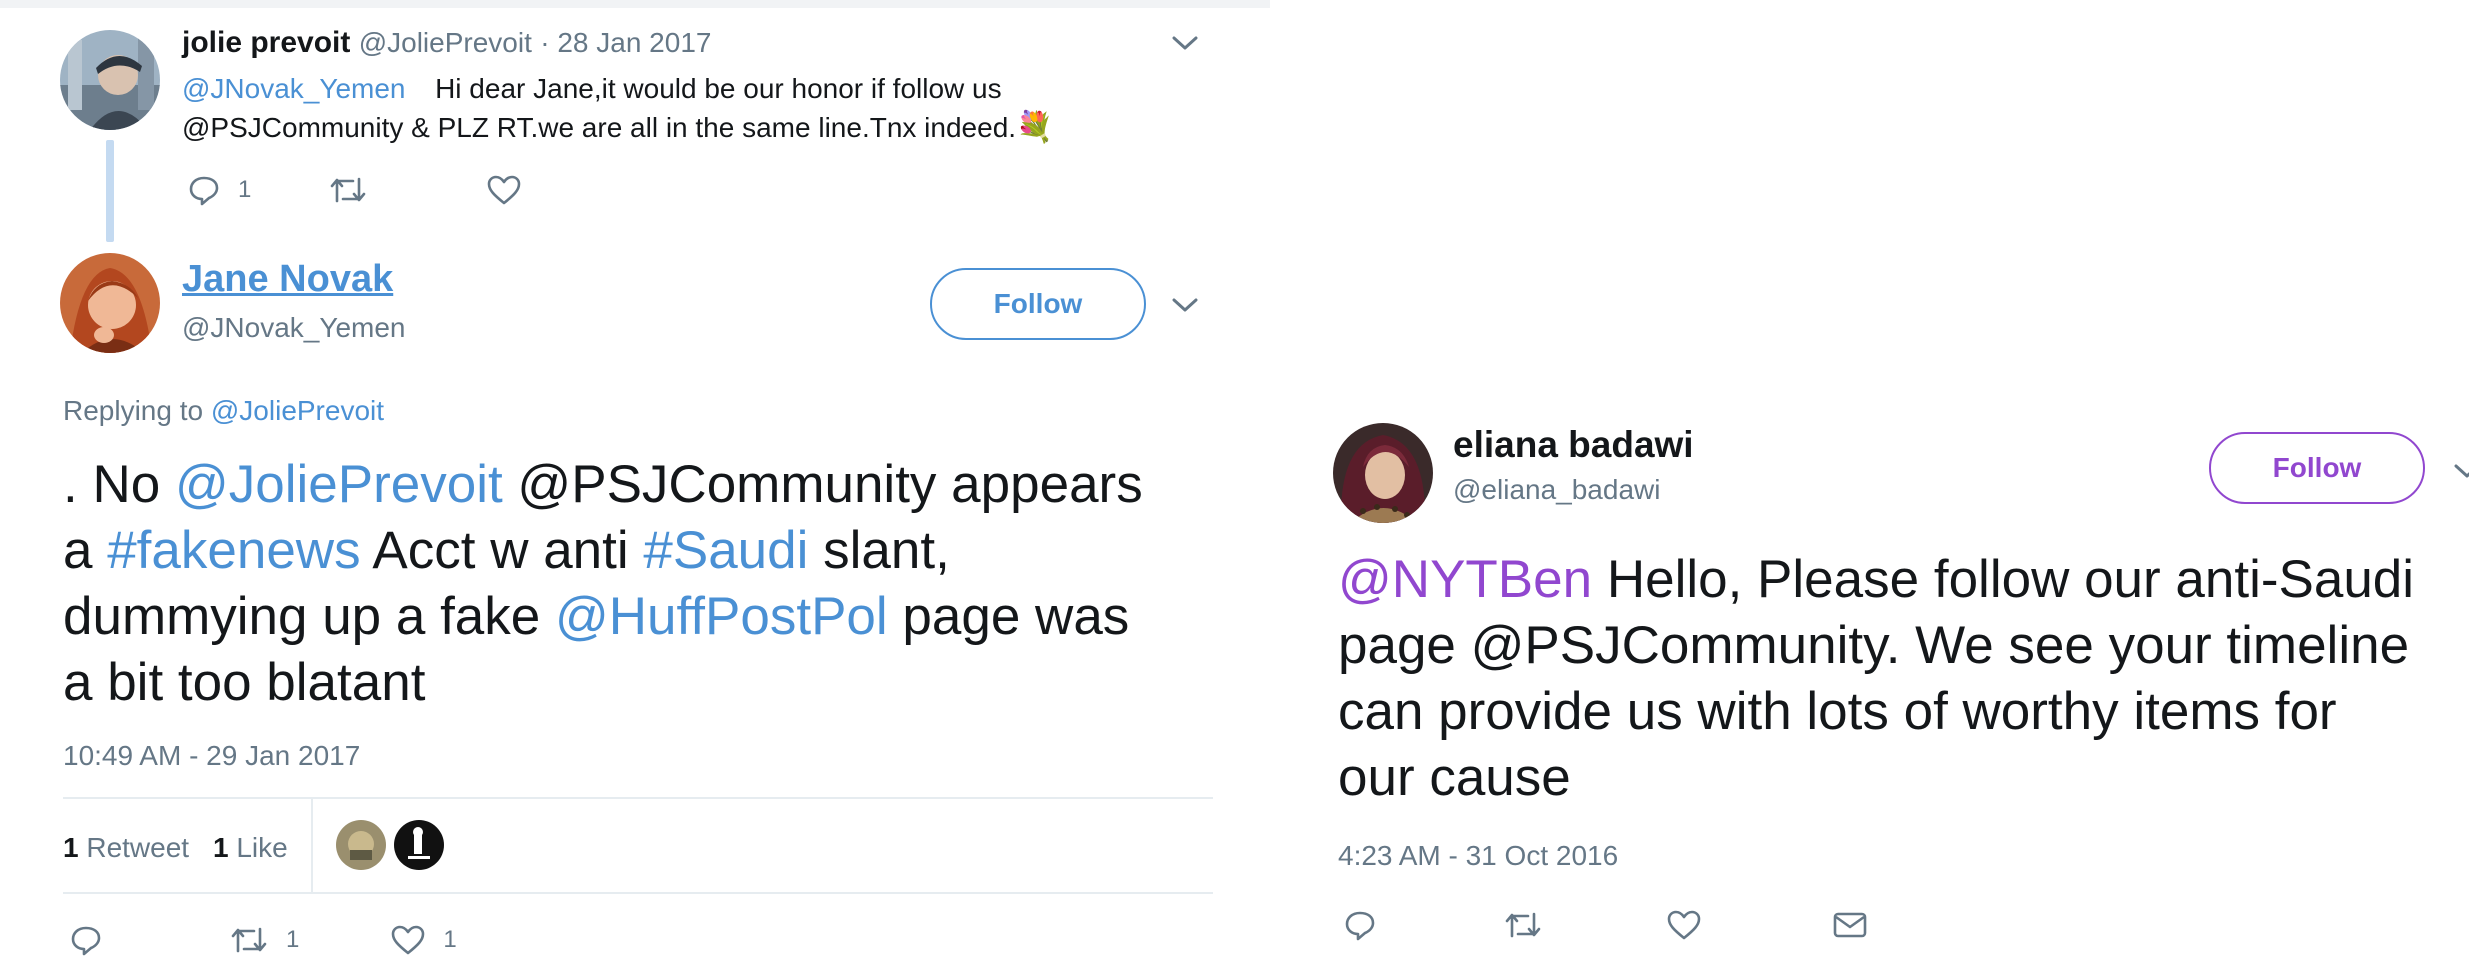  Describe the element at coordinates (262, 847) in the screenshot. I see `like-stat-label: Like` at that location.